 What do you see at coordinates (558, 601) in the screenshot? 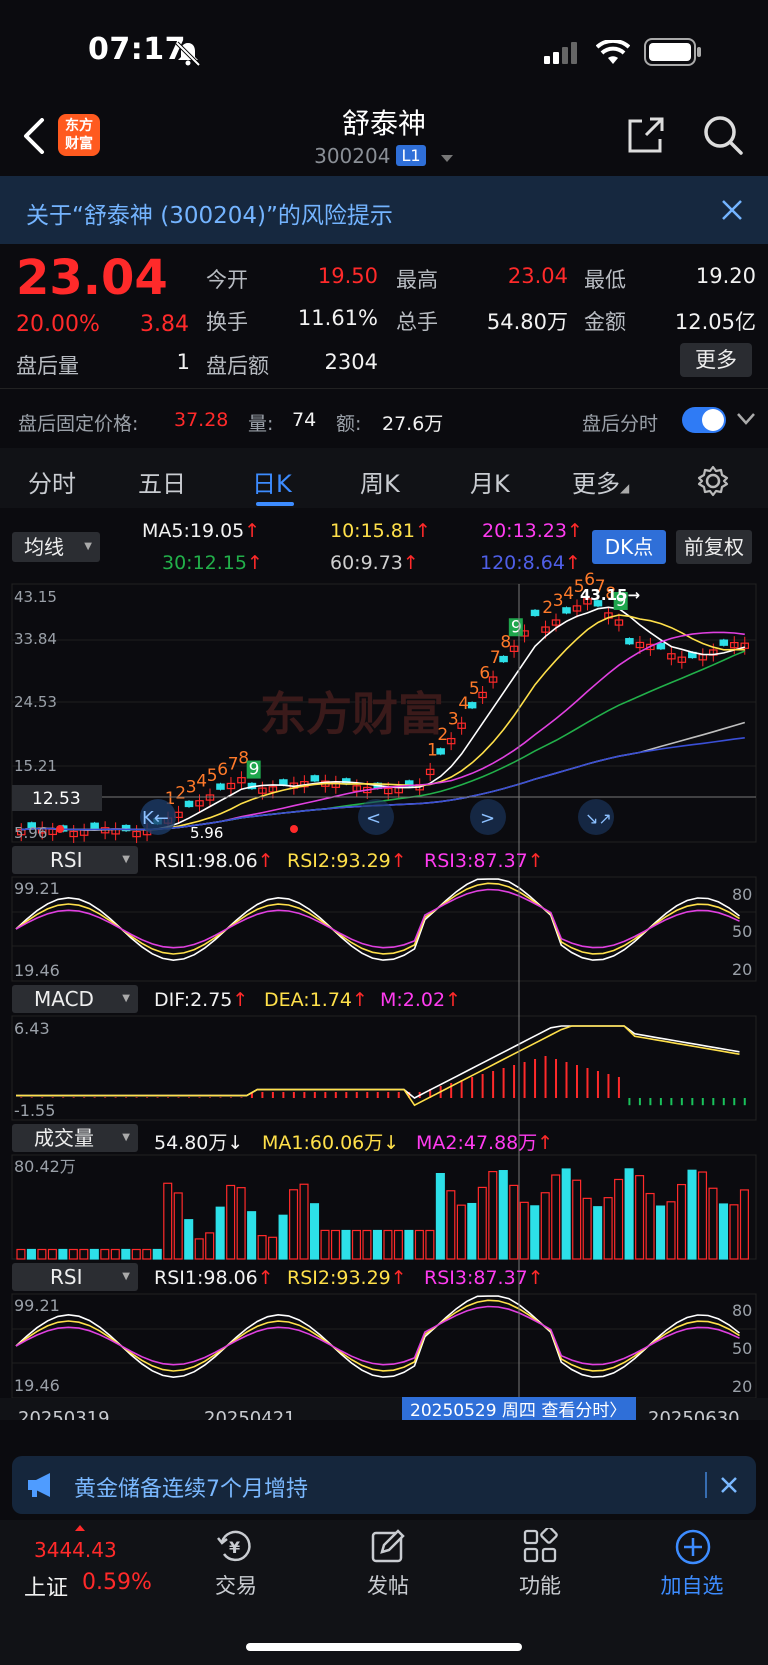
I see `td-label: 3` at bounding box center [558, 601].